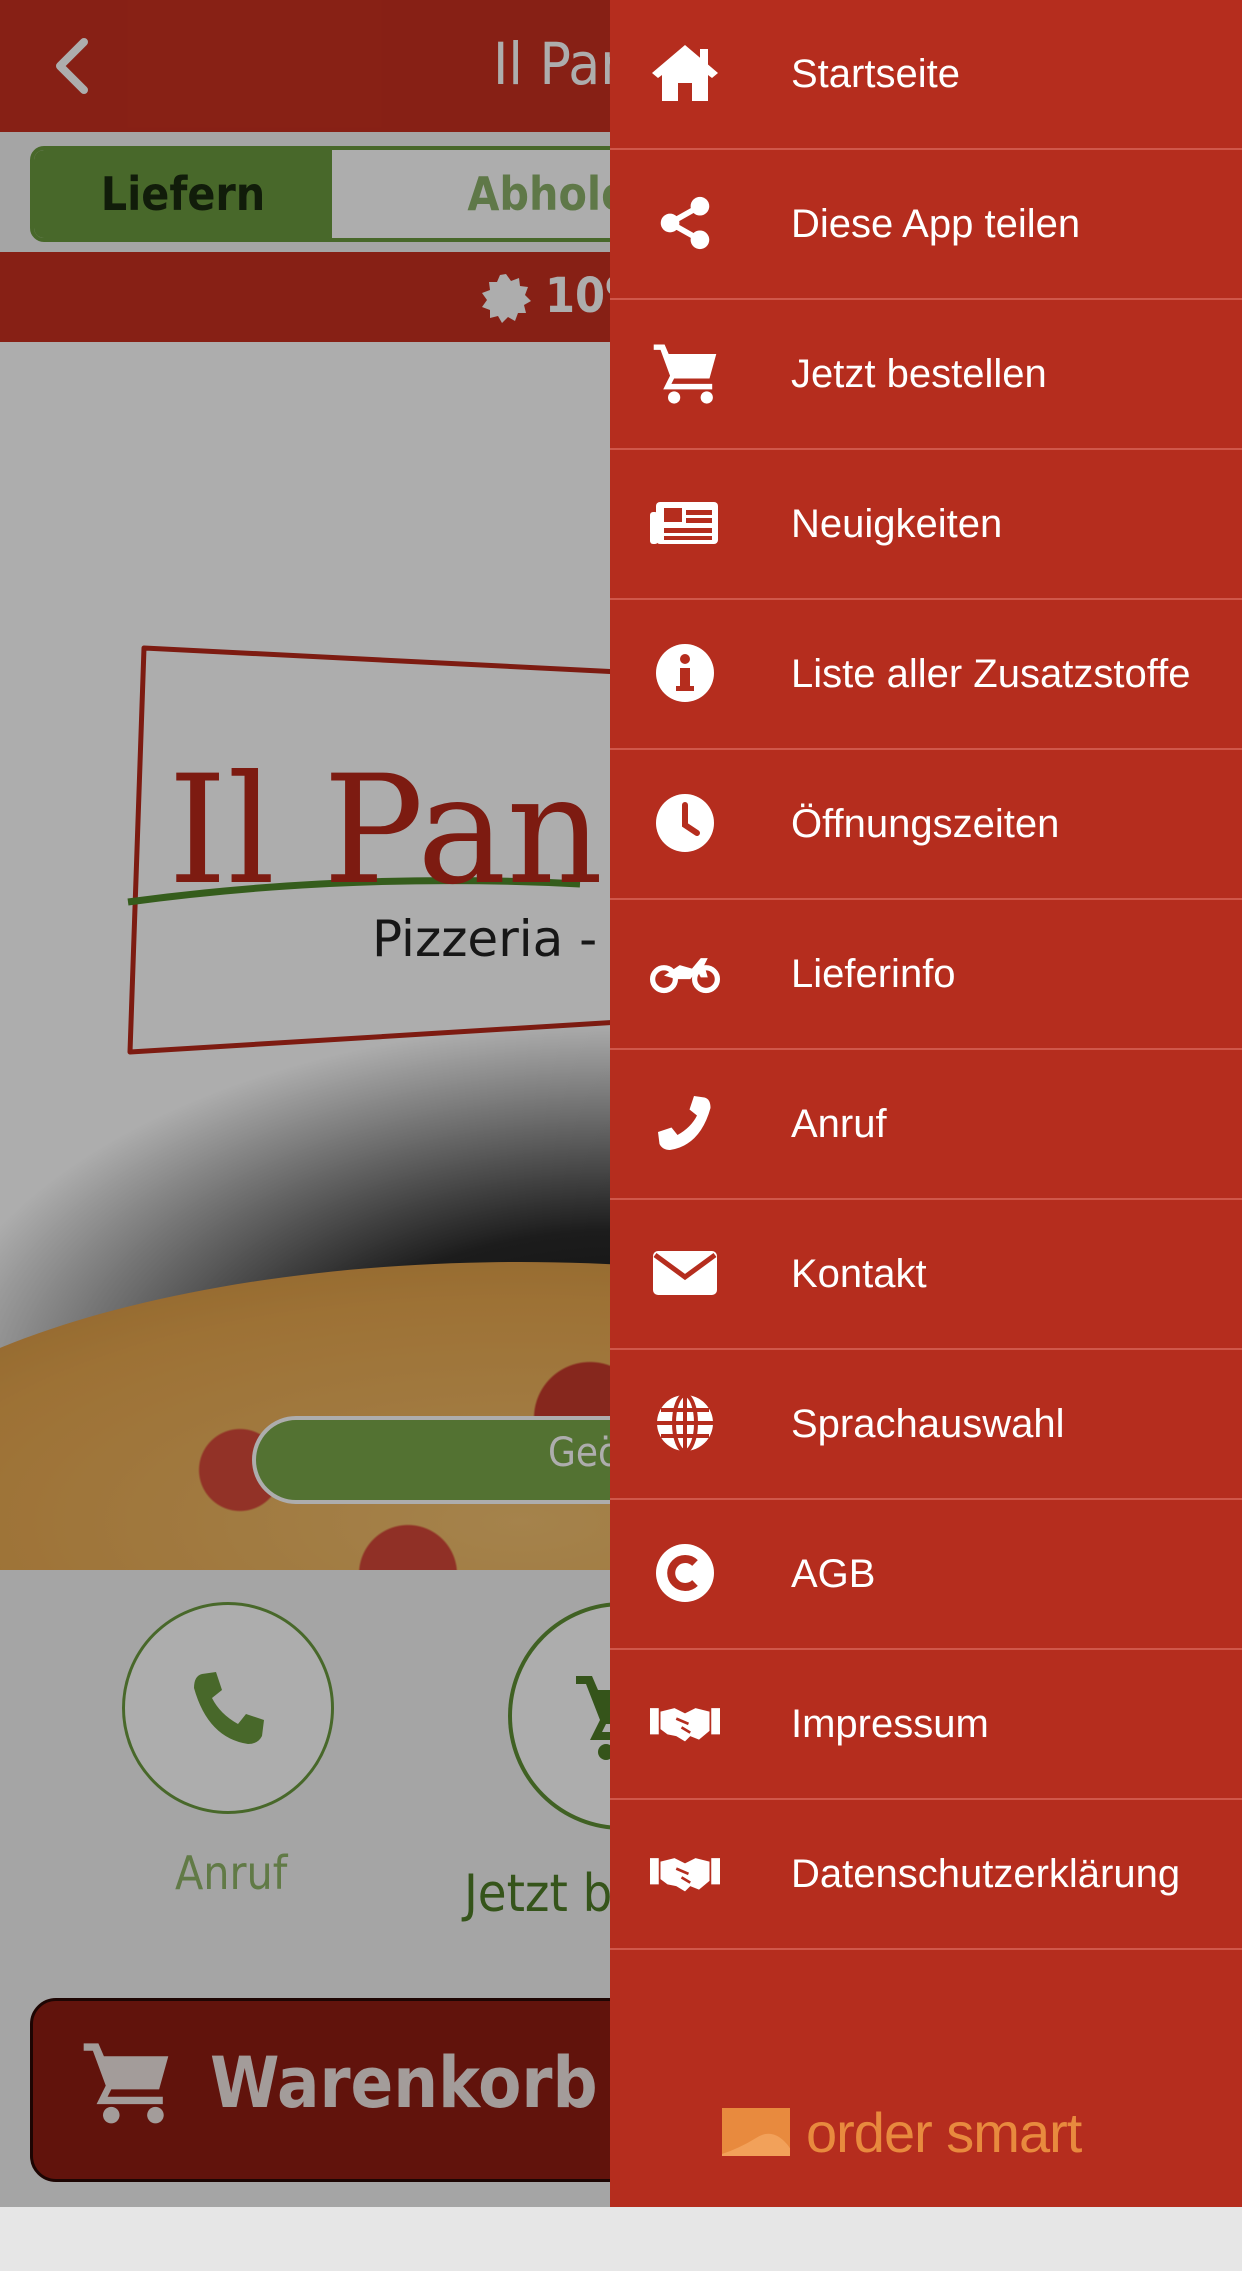  I want to click on menu-item-contact: Kontakt, so click(926, 1275).